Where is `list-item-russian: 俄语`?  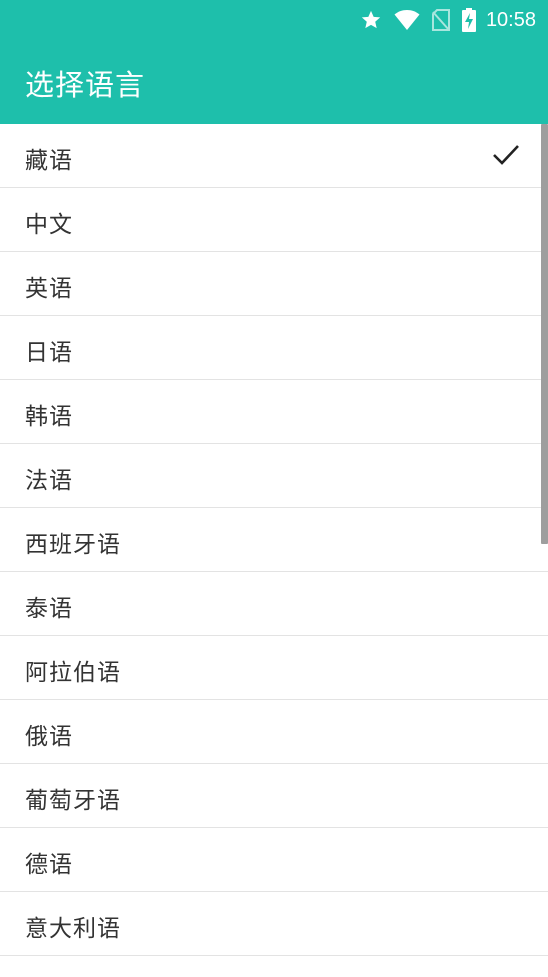
list-item-russian: 俄语 is located at coordinates (274, 732).